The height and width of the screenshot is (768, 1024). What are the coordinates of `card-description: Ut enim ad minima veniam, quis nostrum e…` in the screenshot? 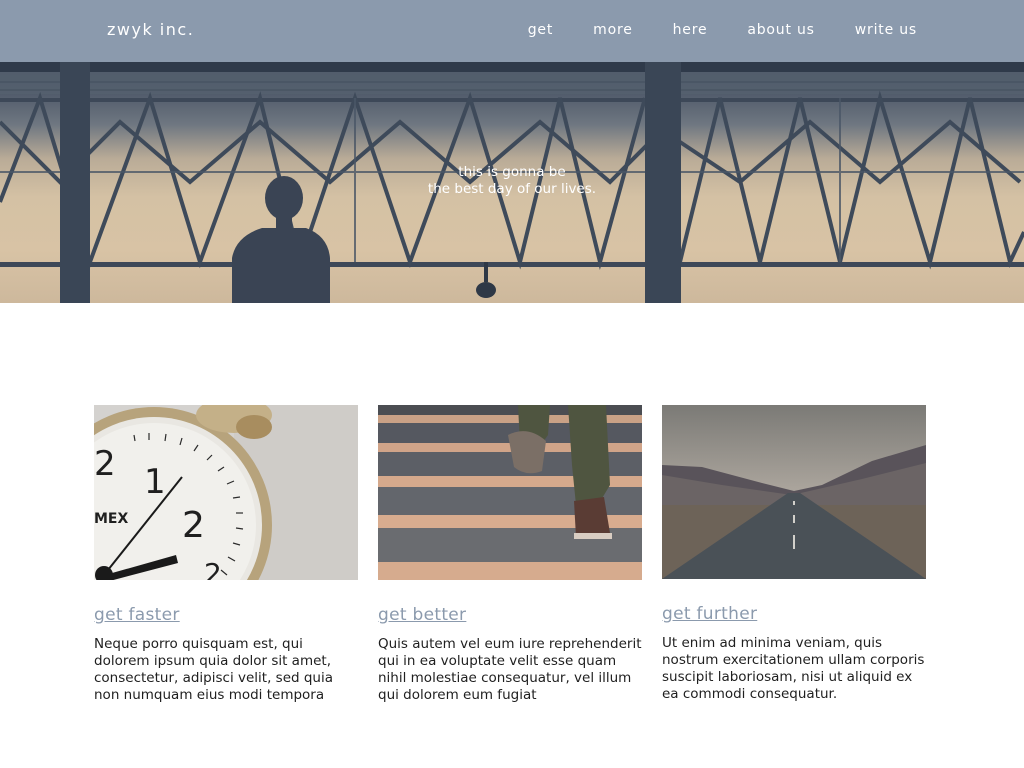 It's located at (793, 668).